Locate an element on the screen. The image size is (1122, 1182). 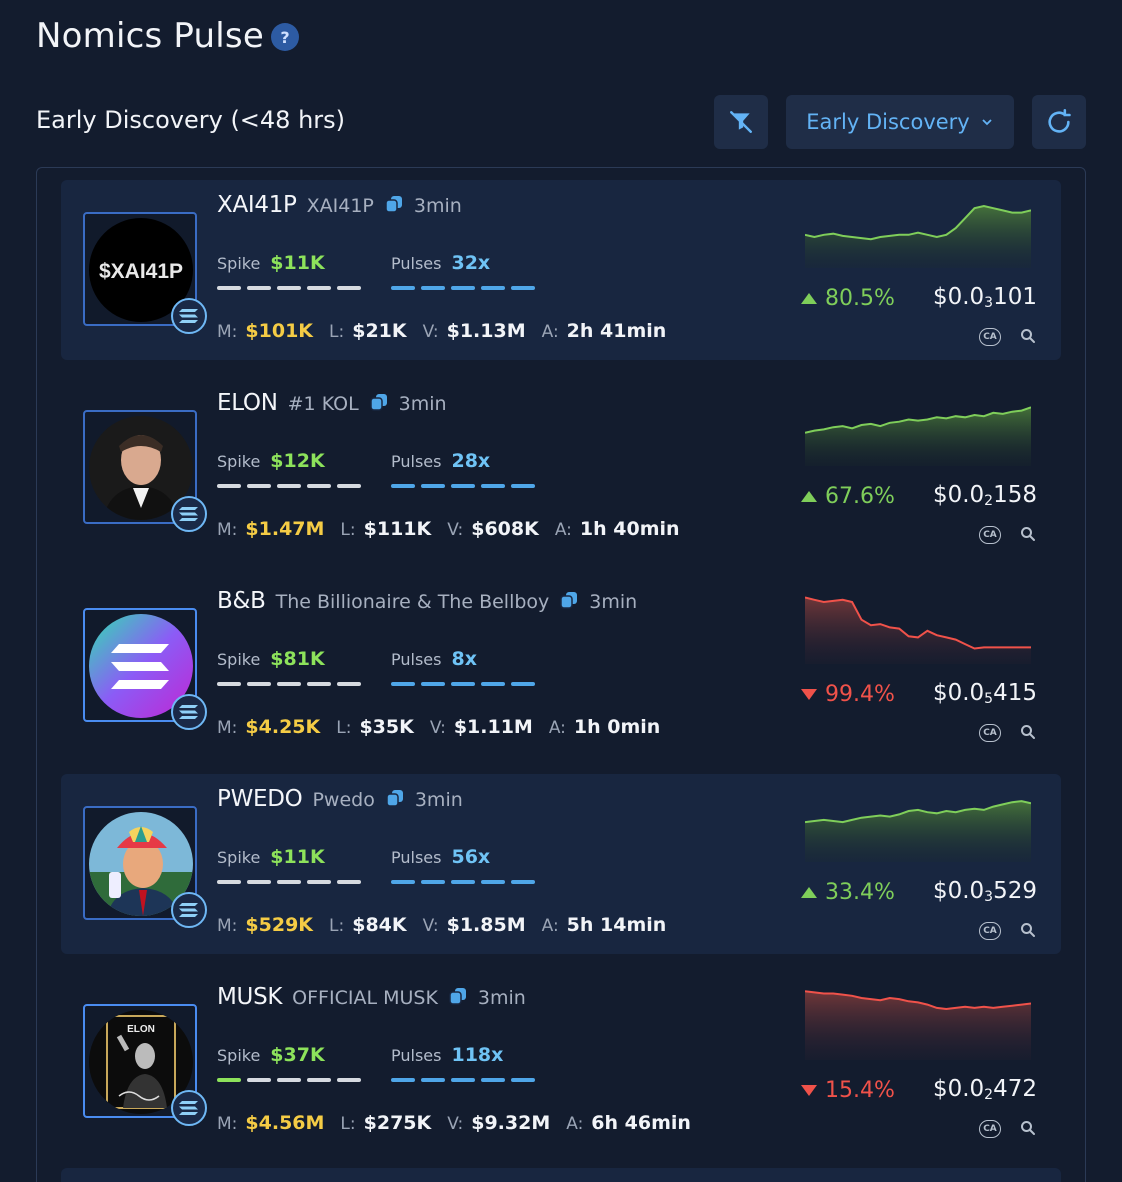
discovery-dropdown: Early Discovery is located at coordinates (900, 122).